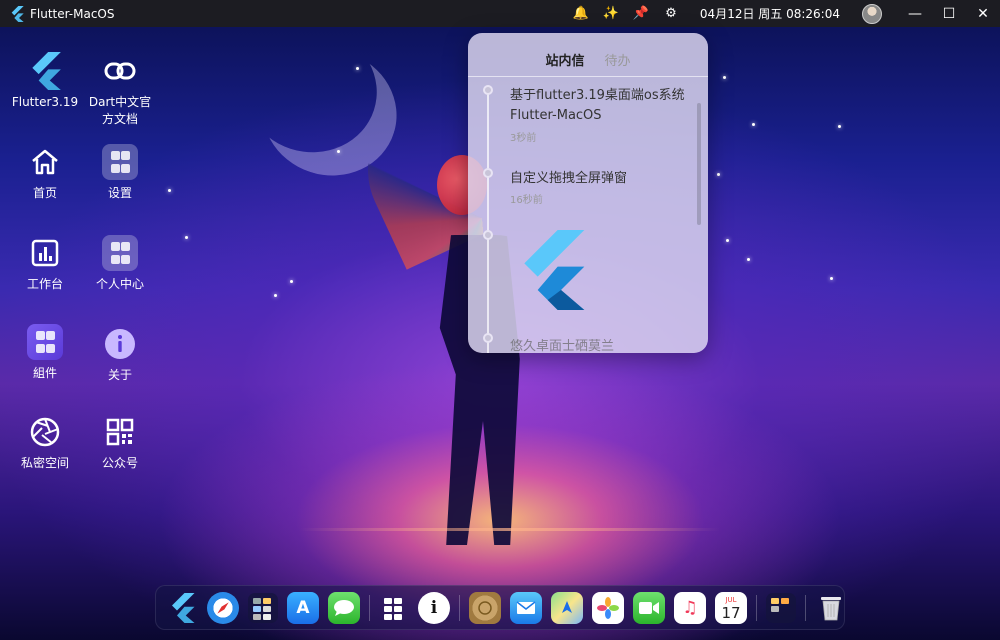 Image resolution: width=1000 pixels, height=640 pixels. I want to click on desktop-icon-widgets: 組件, so click(45, 352).